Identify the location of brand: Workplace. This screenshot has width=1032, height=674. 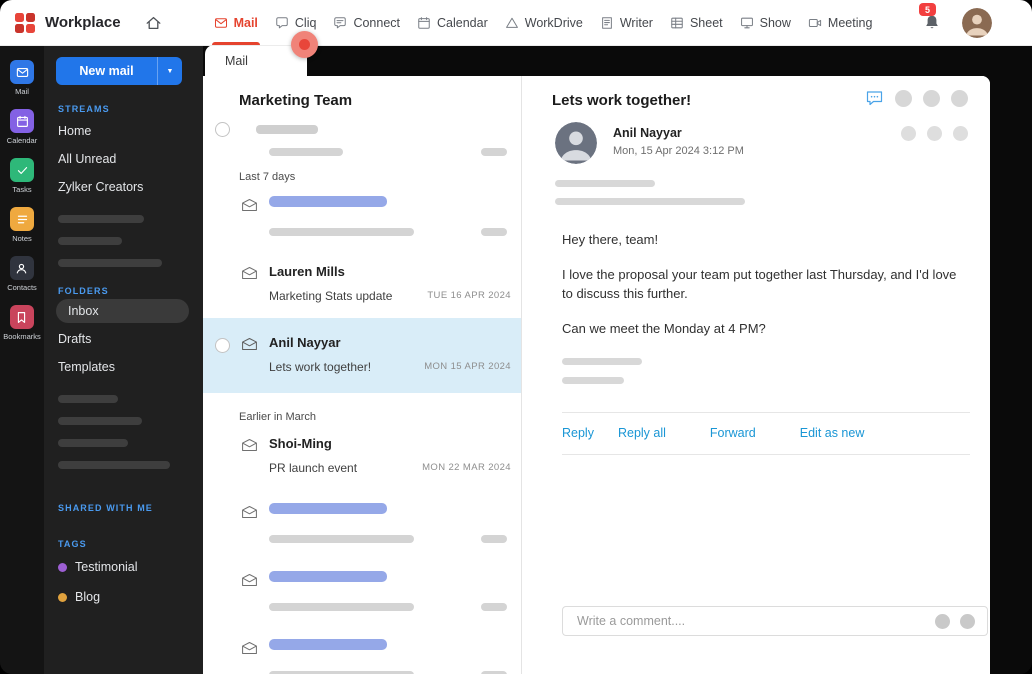
(60, 23).